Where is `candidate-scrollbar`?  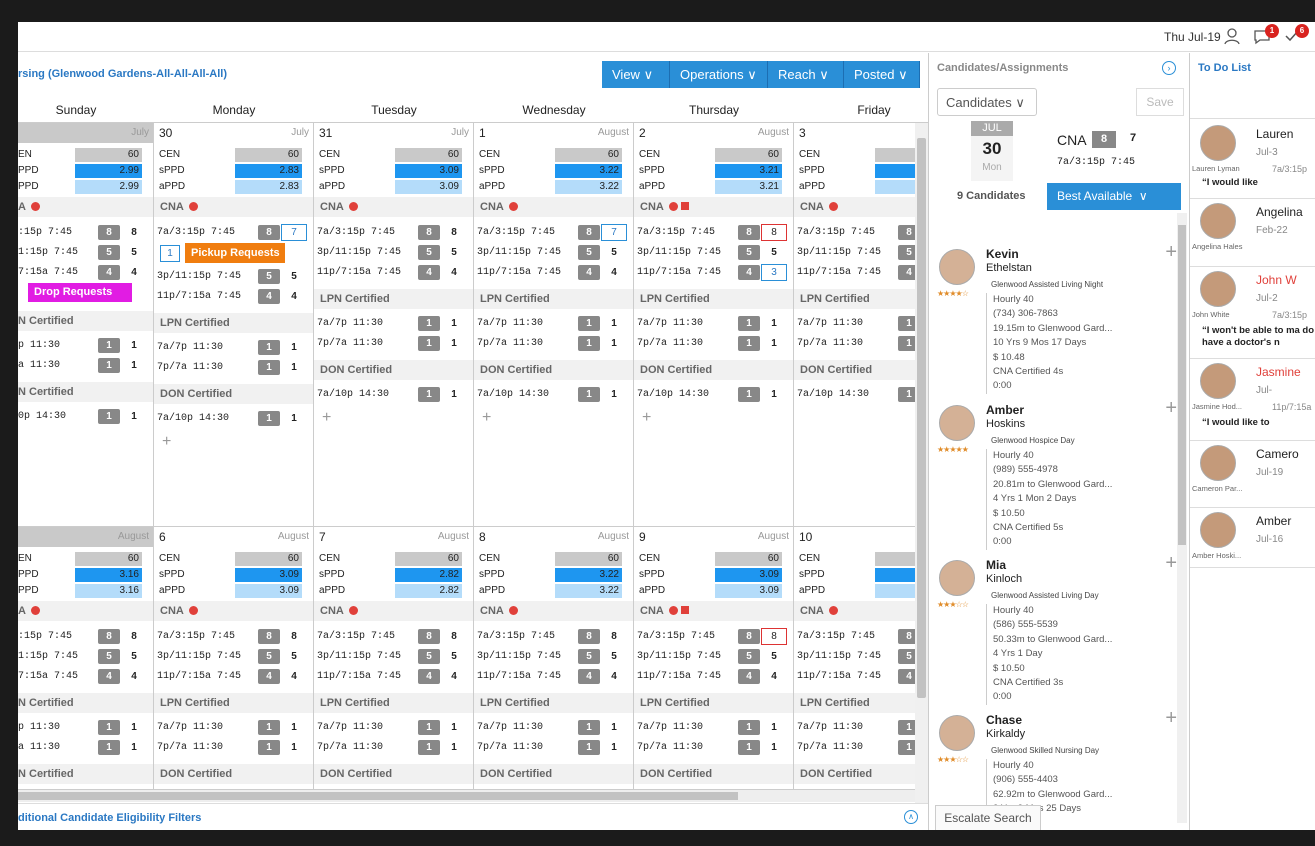
candidate-scrollbar is located at coordinates (1182, 518).